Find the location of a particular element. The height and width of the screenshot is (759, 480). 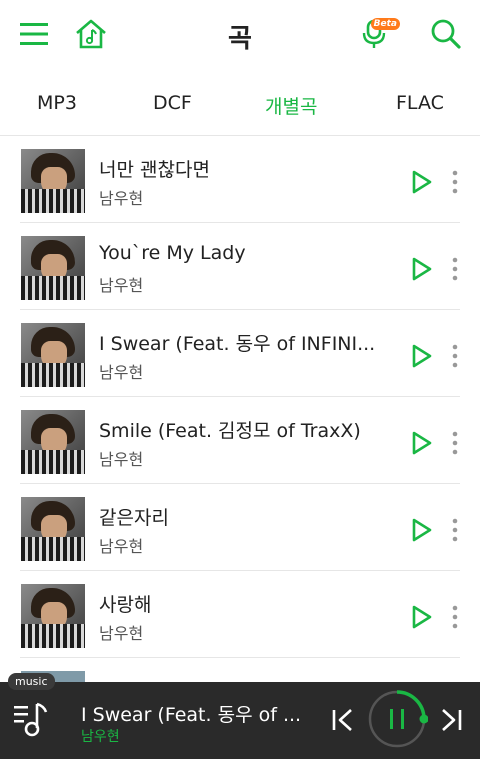

tab-flac: FLAC is located at coordinates (420, 103).